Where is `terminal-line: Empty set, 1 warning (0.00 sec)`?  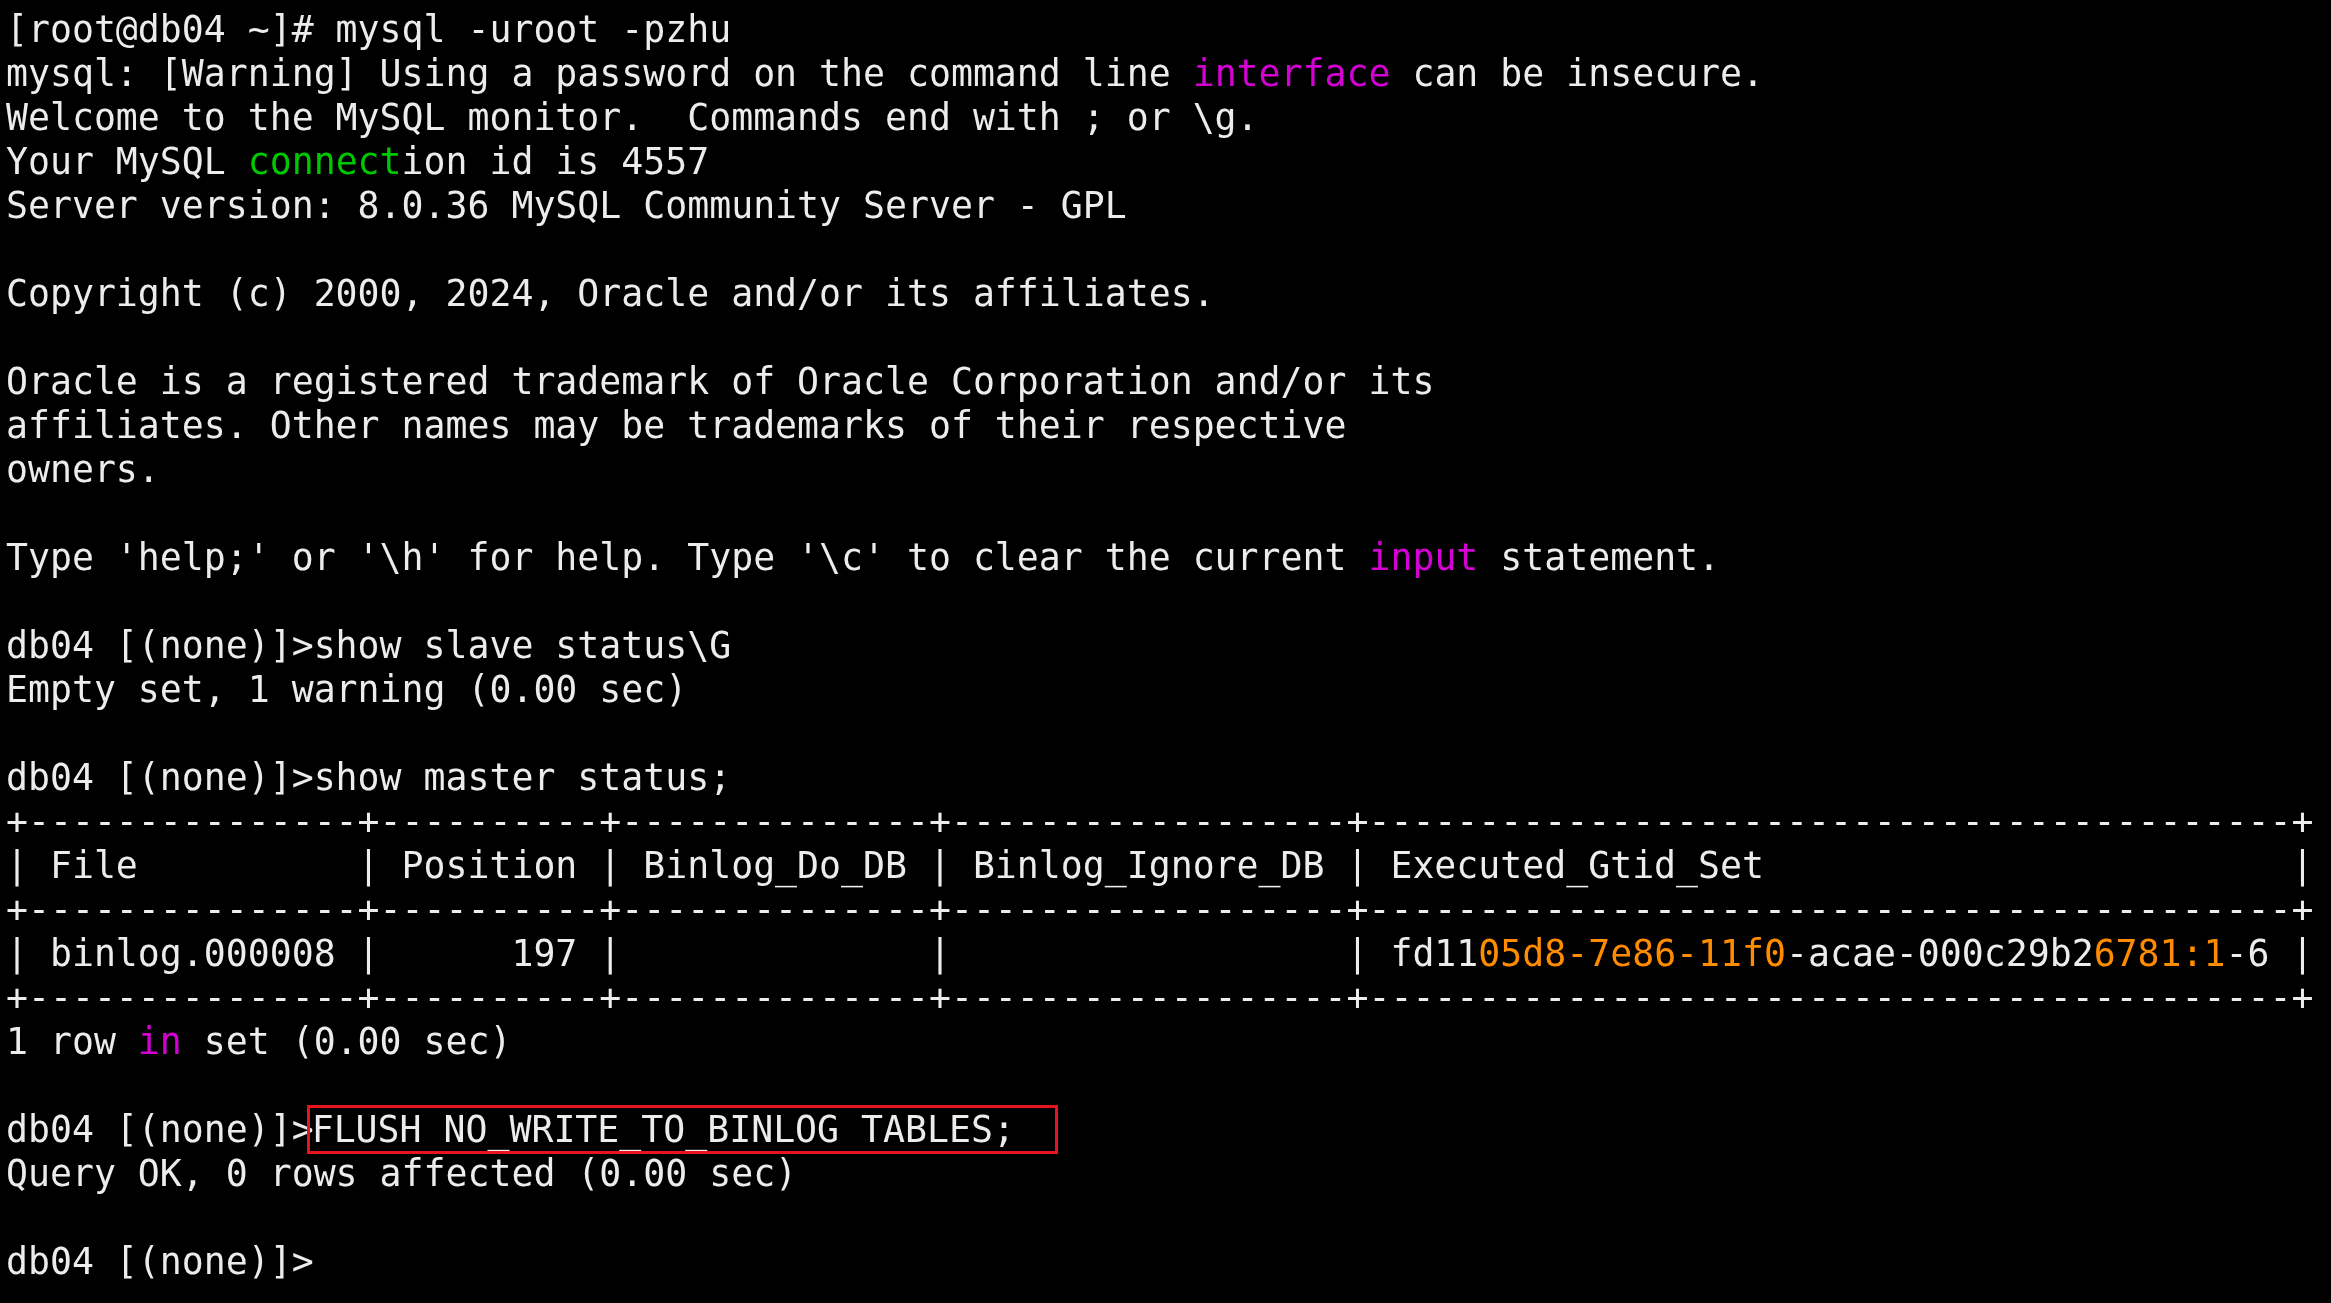
terminal-line: Empty set, 1 warning (0.00 sec) is located at coordinates (347, 690).